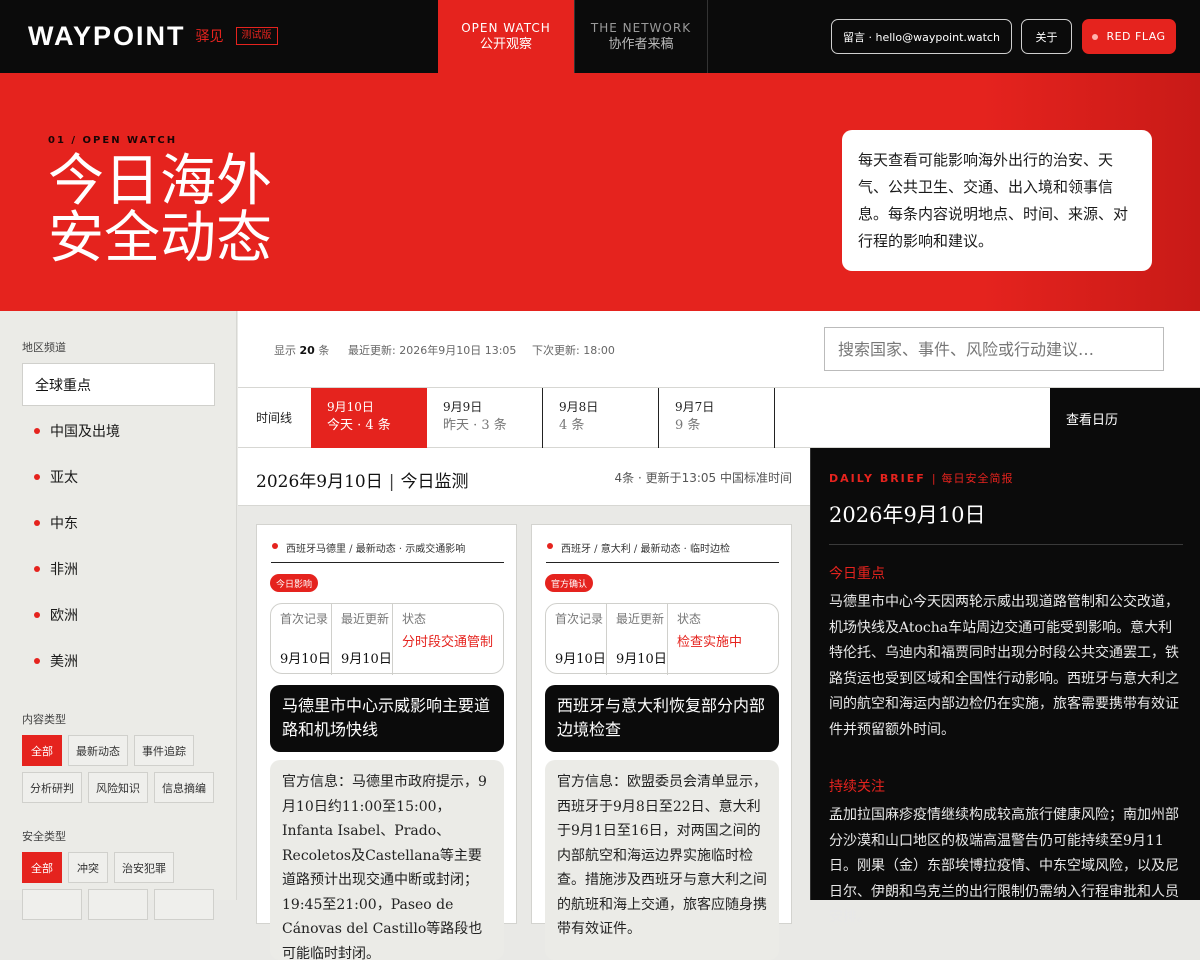 The image size is (1200, 960). What do you see at coordinates (372, 350) in the screenshot?
I see `updated-label: 最近更新:` at bounding box center [372, 350].